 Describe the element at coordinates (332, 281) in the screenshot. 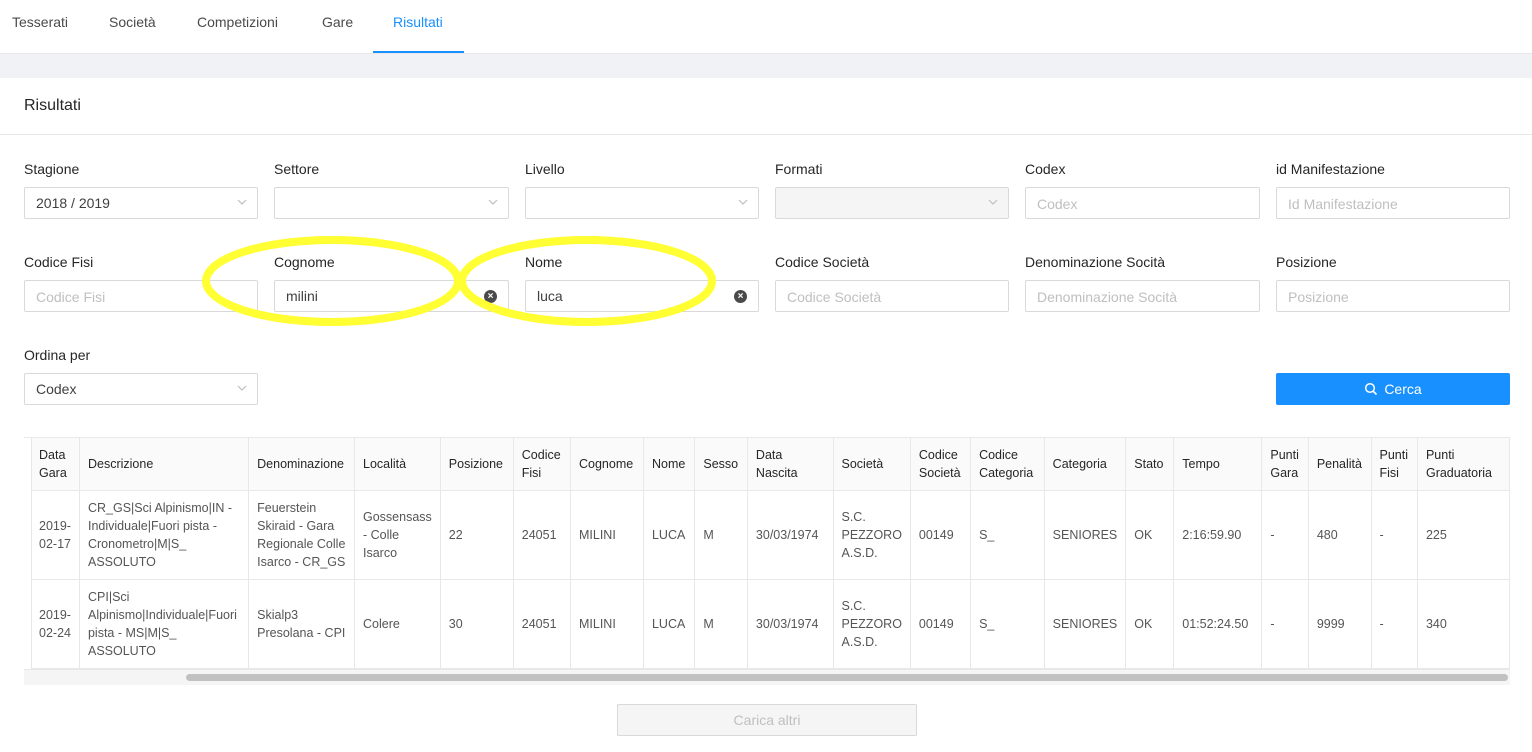

I see `highlight-ellipse-cognome` at that location.